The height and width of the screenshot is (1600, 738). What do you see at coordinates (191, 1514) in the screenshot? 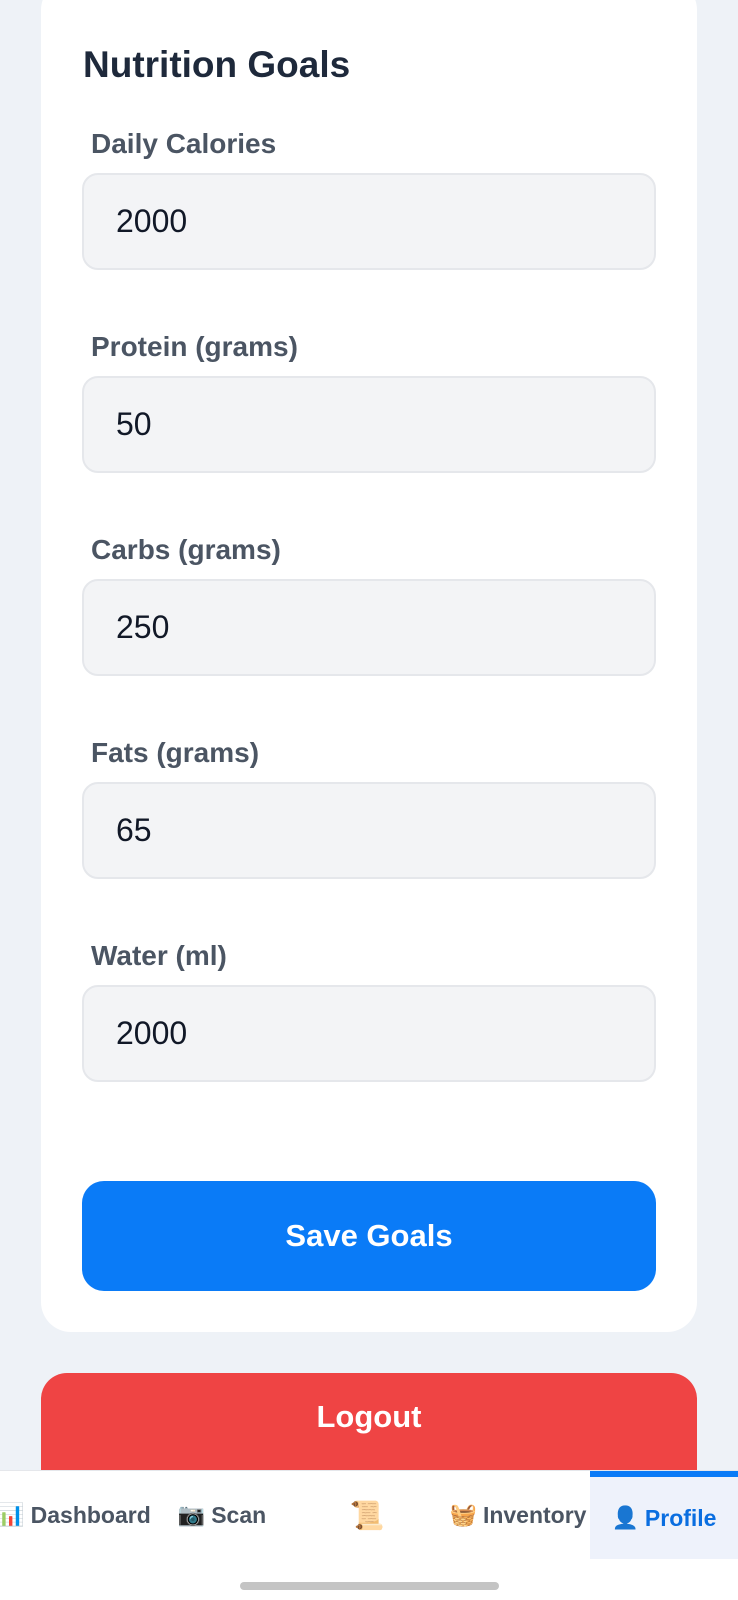
I see `camera-icon: 📷` at bounding box center [191, 1514].